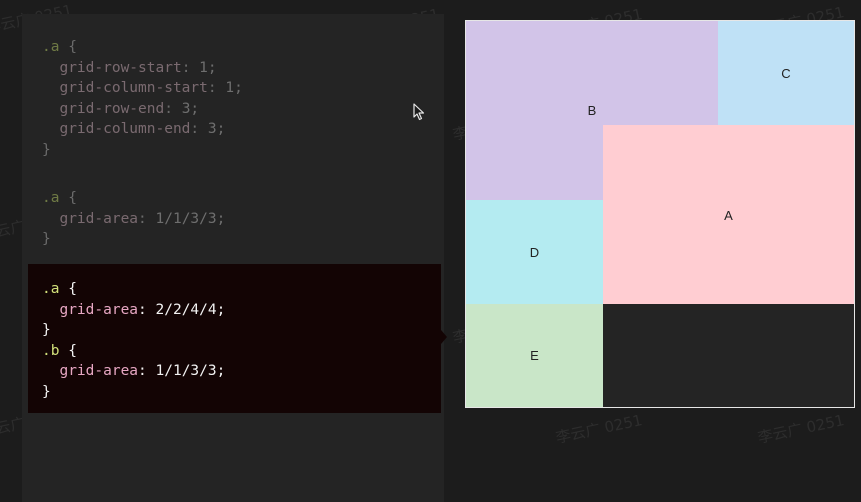  I want to click on grid-item-c: C, so click(786, 73).